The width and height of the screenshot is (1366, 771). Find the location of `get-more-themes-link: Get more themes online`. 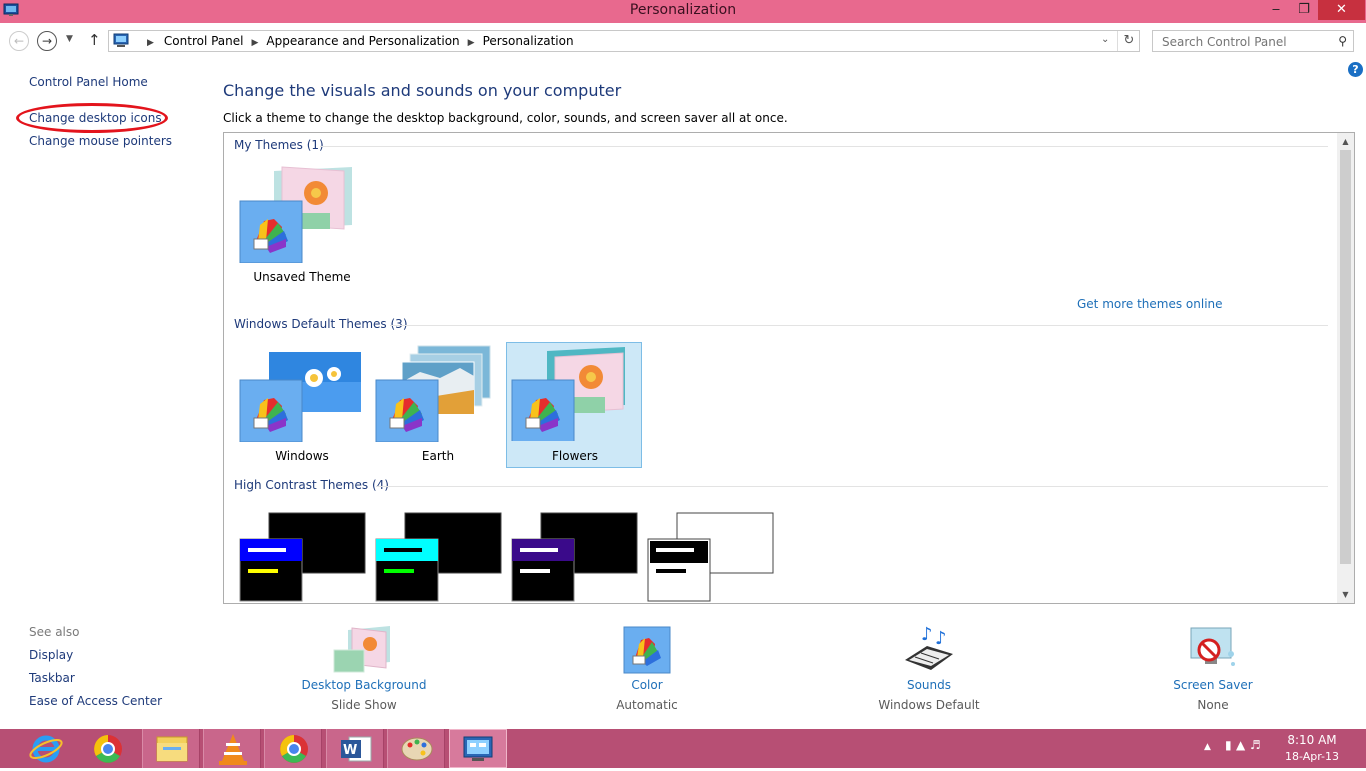

get-more-themes-link: Get more themes online is located at coordinates (1150, 304).